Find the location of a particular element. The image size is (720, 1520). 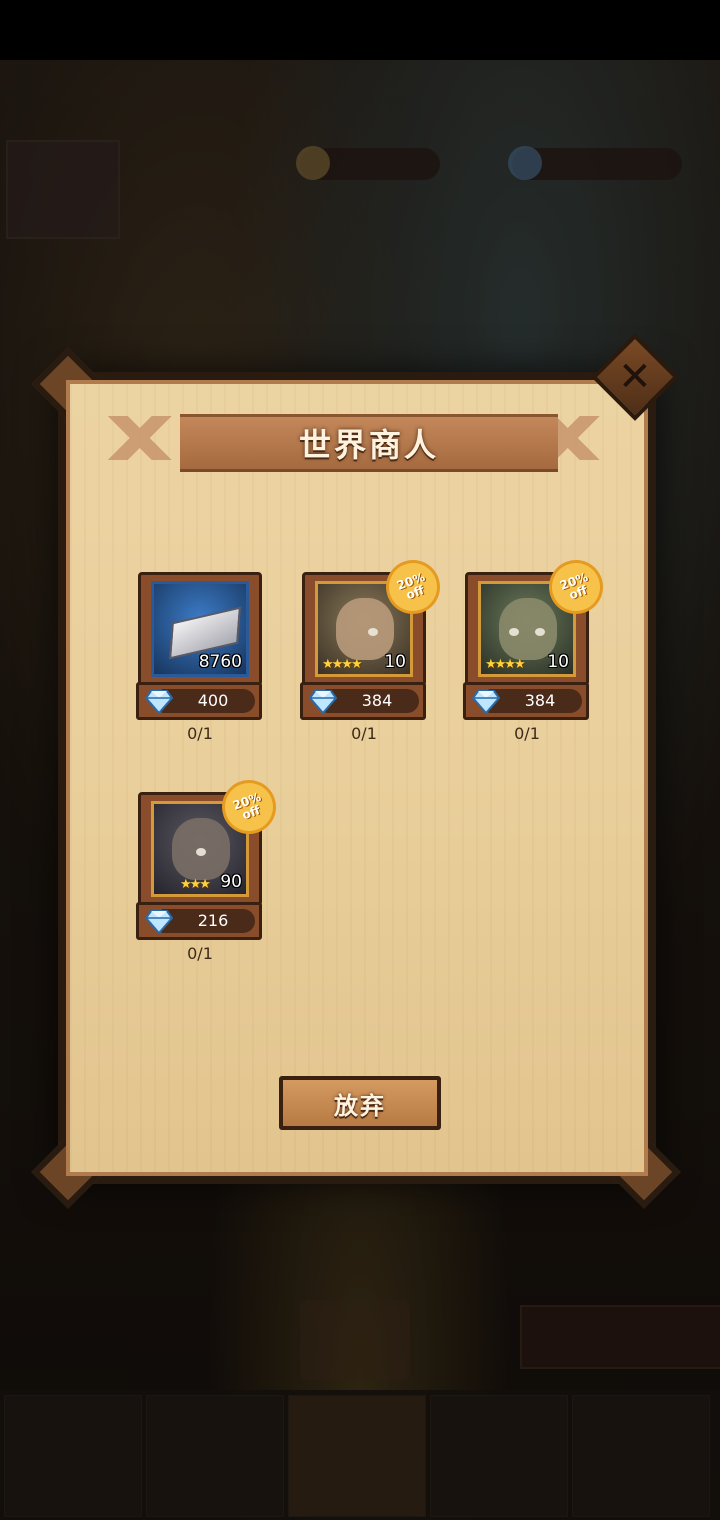

item-card: ★★★ 90 20% off is located at coordinates (209, 841).